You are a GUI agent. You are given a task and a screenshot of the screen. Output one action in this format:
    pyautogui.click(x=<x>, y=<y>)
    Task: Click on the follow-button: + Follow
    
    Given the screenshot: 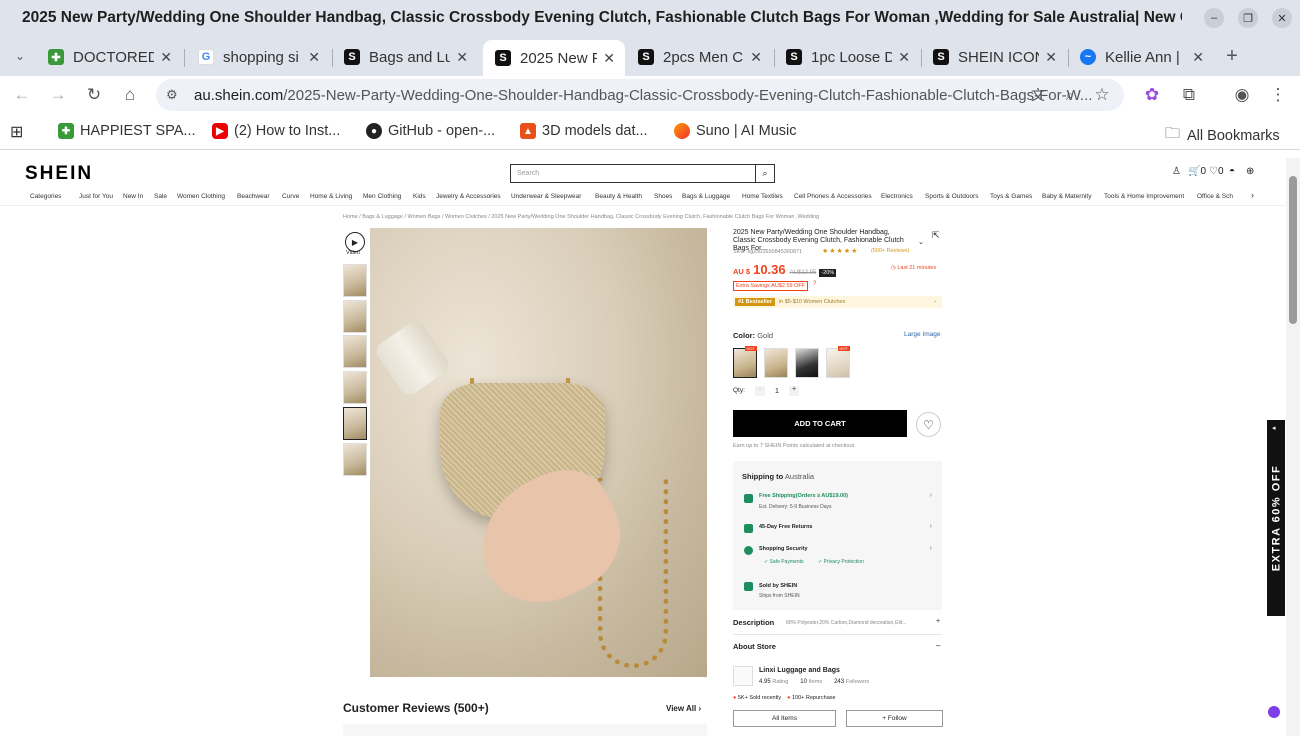 What is the action you would take?
    pyautogui.click(x=894, y=718)
    